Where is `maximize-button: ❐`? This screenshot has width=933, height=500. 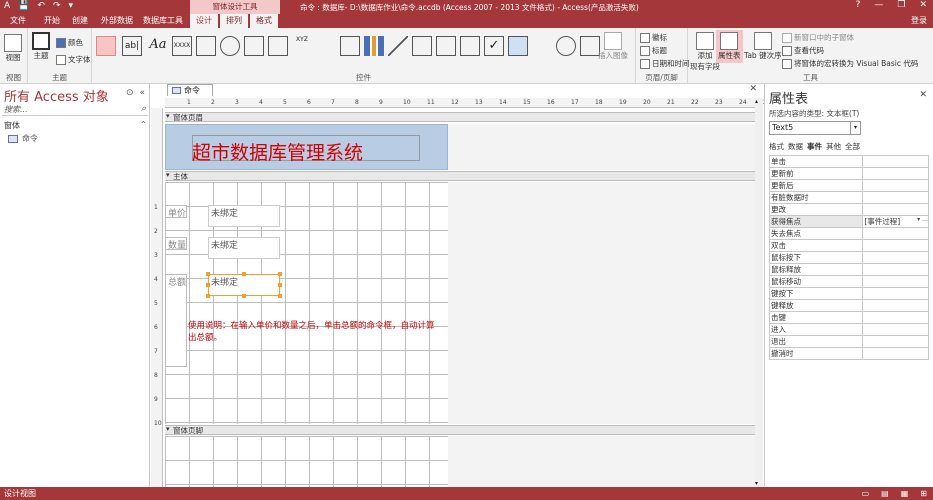
maximize-button: ❐ is located at coordinates (901, 5).